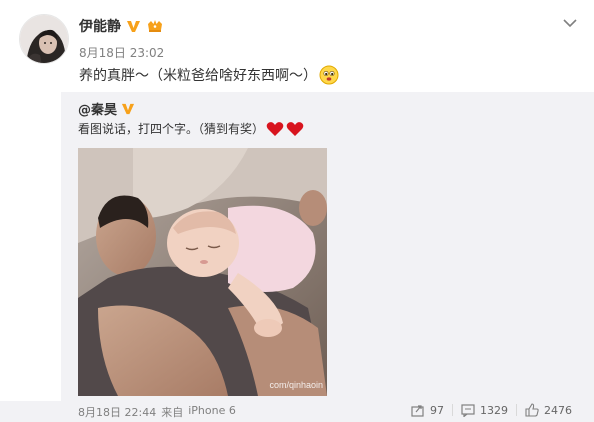 Image resolution: width=594 pixels, height=422 pixels. I want to click on vip-crown-icon, so click(155, 26).